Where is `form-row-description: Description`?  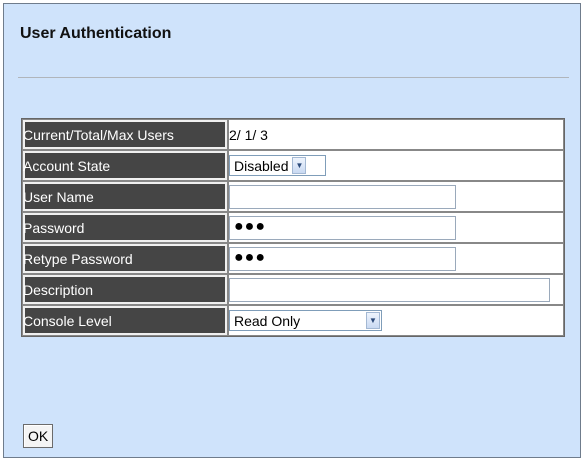
form-row-description: Description is located at coordinates (293, 289).